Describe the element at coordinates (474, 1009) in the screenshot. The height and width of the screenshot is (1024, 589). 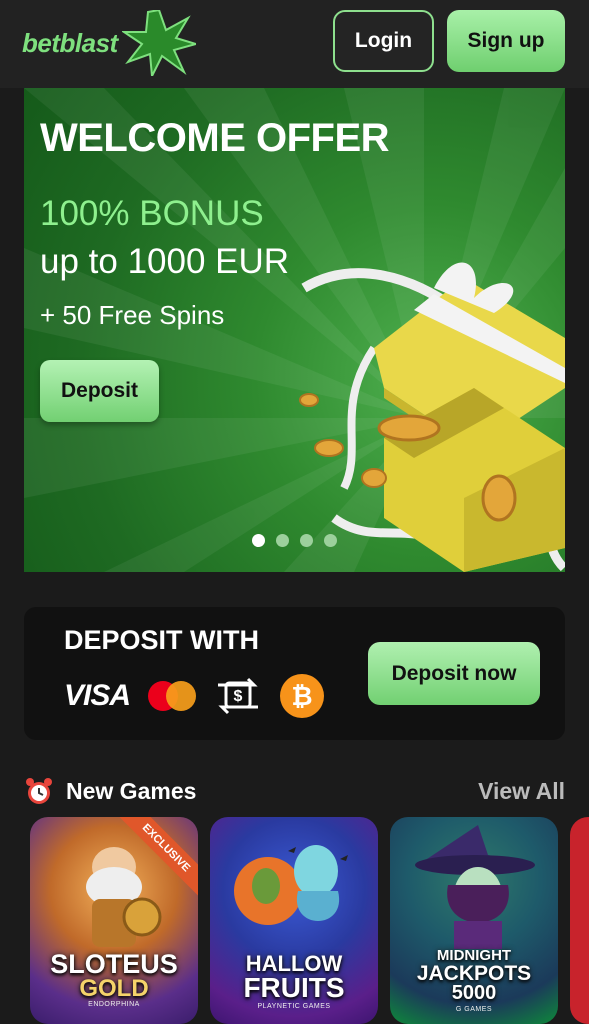
I see `game-provider: G GAMES` at that location.